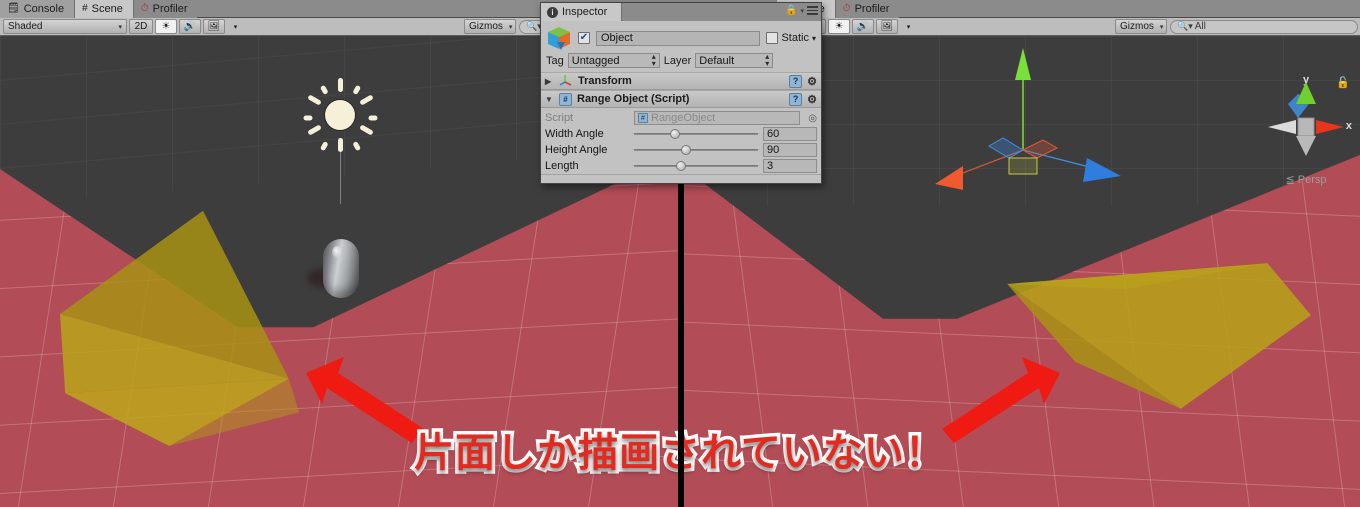  Describe the element at coordinates (1306, 179) in the screenshot. I see `gizmo-projection-label: ≦ Persp` at that location.